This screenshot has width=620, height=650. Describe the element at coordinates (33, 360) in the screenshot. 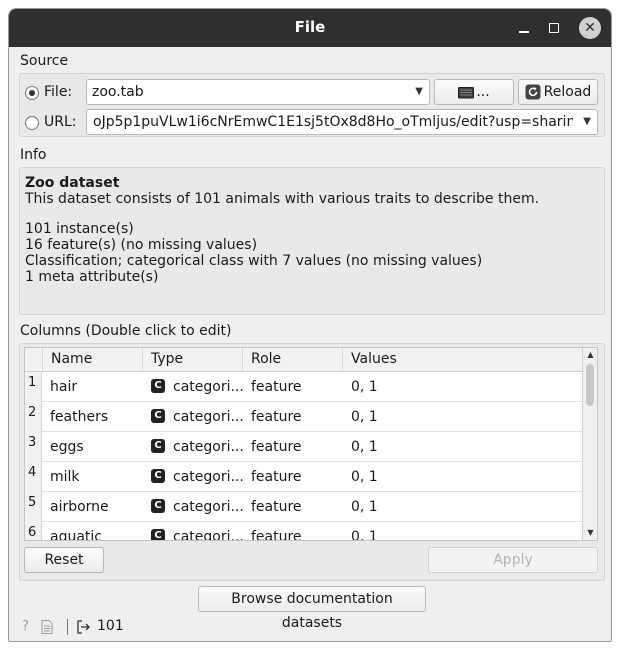

I see `corner-cell` at that location.